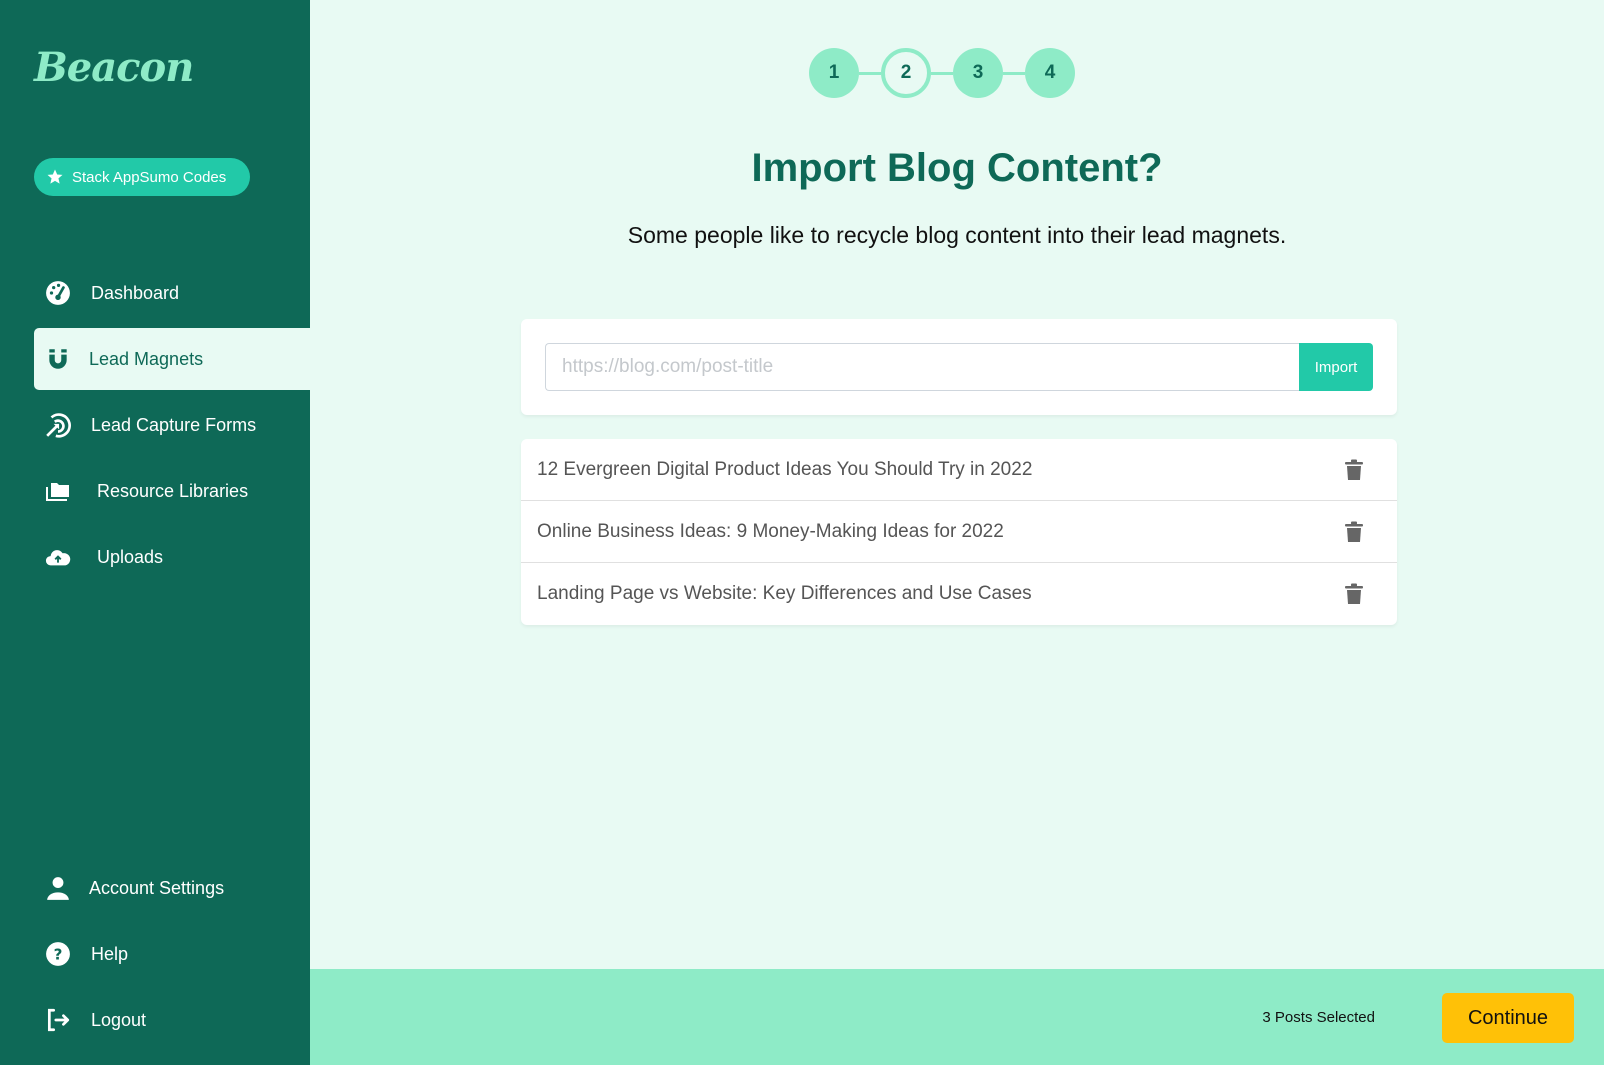  I want to click on sidebar-item-lead-magnets: Lead Magnets, so click(172, 359).